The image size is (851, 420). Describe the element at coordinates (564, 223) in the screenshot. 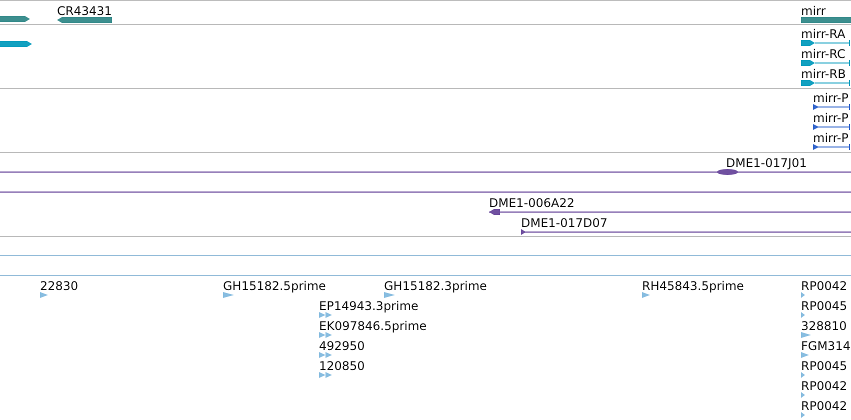

I see `feature-label: DME1-017D07` at that location.